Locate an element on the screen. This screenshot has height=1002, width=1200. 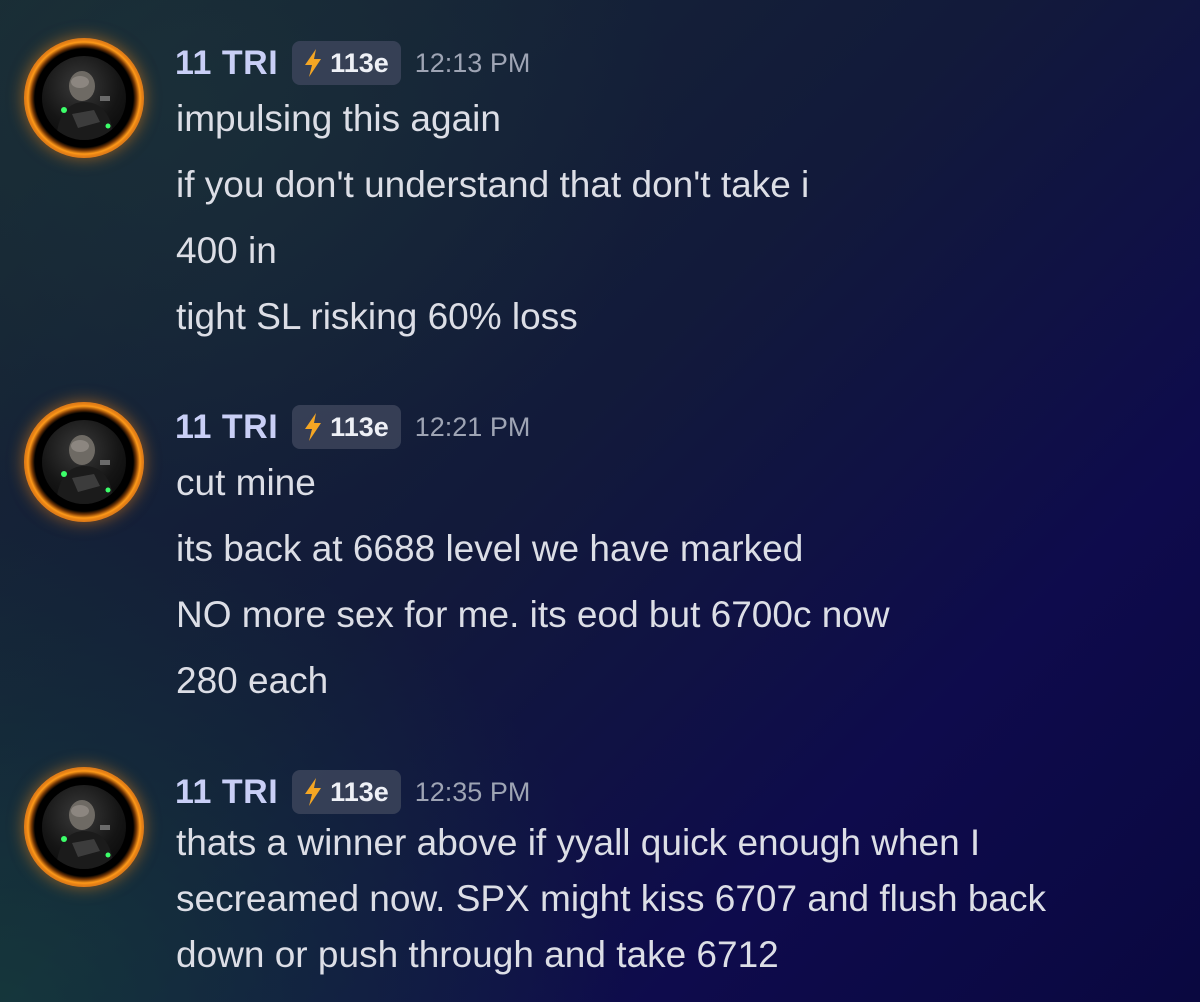
message-timestamp: 12:21 PM is located at coordinates (472, 426).